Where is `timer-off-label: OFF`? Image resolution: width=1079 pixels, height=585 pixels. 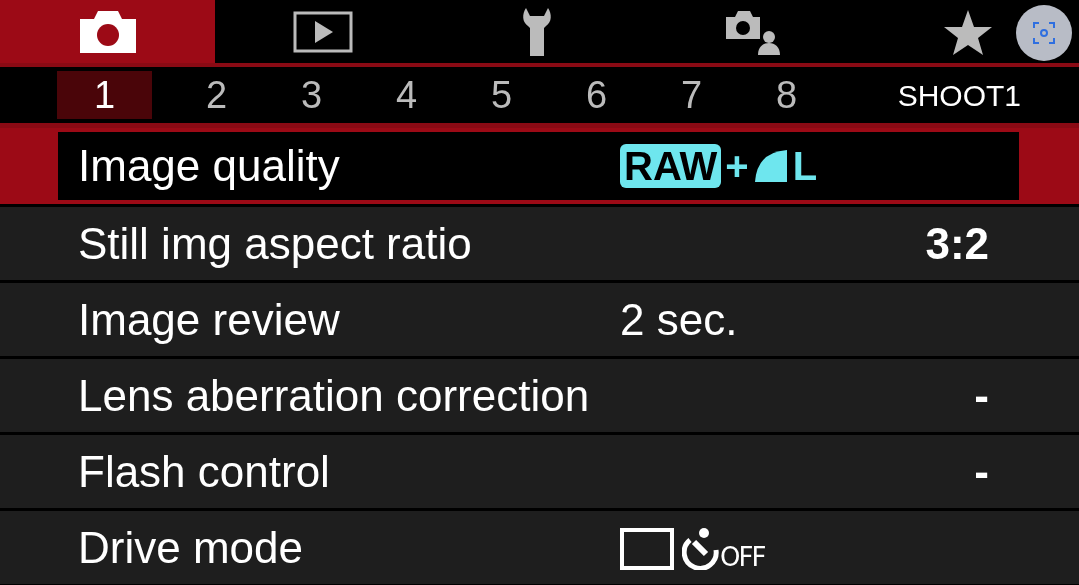 timer-off-label: OFF is located at coordinates (742, 556).